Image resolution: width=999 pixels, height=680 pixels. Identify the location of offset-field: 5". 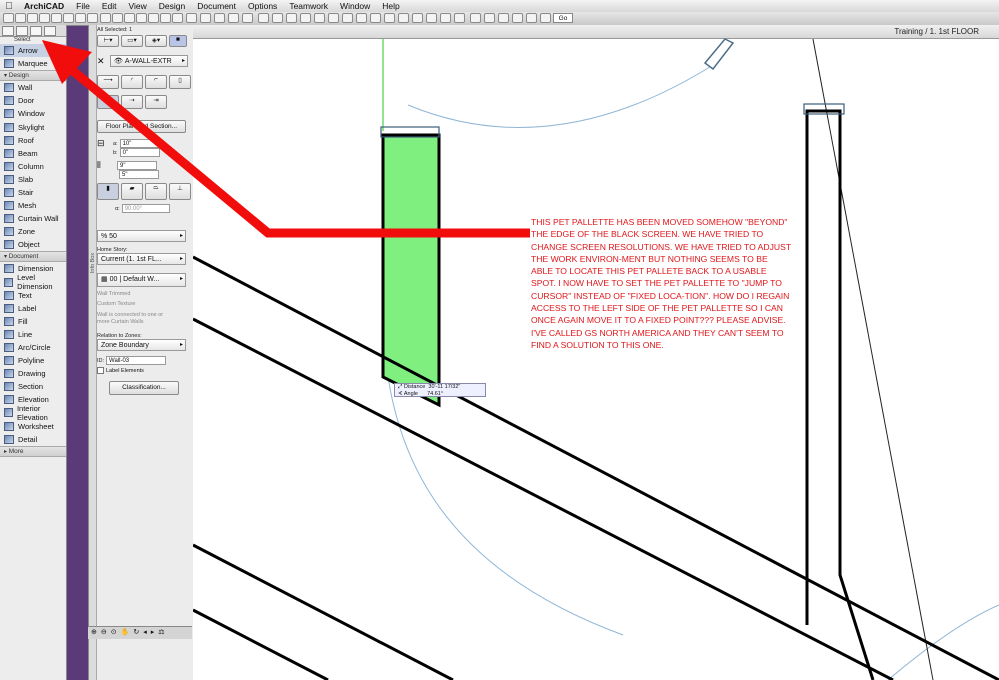
(139, 174).